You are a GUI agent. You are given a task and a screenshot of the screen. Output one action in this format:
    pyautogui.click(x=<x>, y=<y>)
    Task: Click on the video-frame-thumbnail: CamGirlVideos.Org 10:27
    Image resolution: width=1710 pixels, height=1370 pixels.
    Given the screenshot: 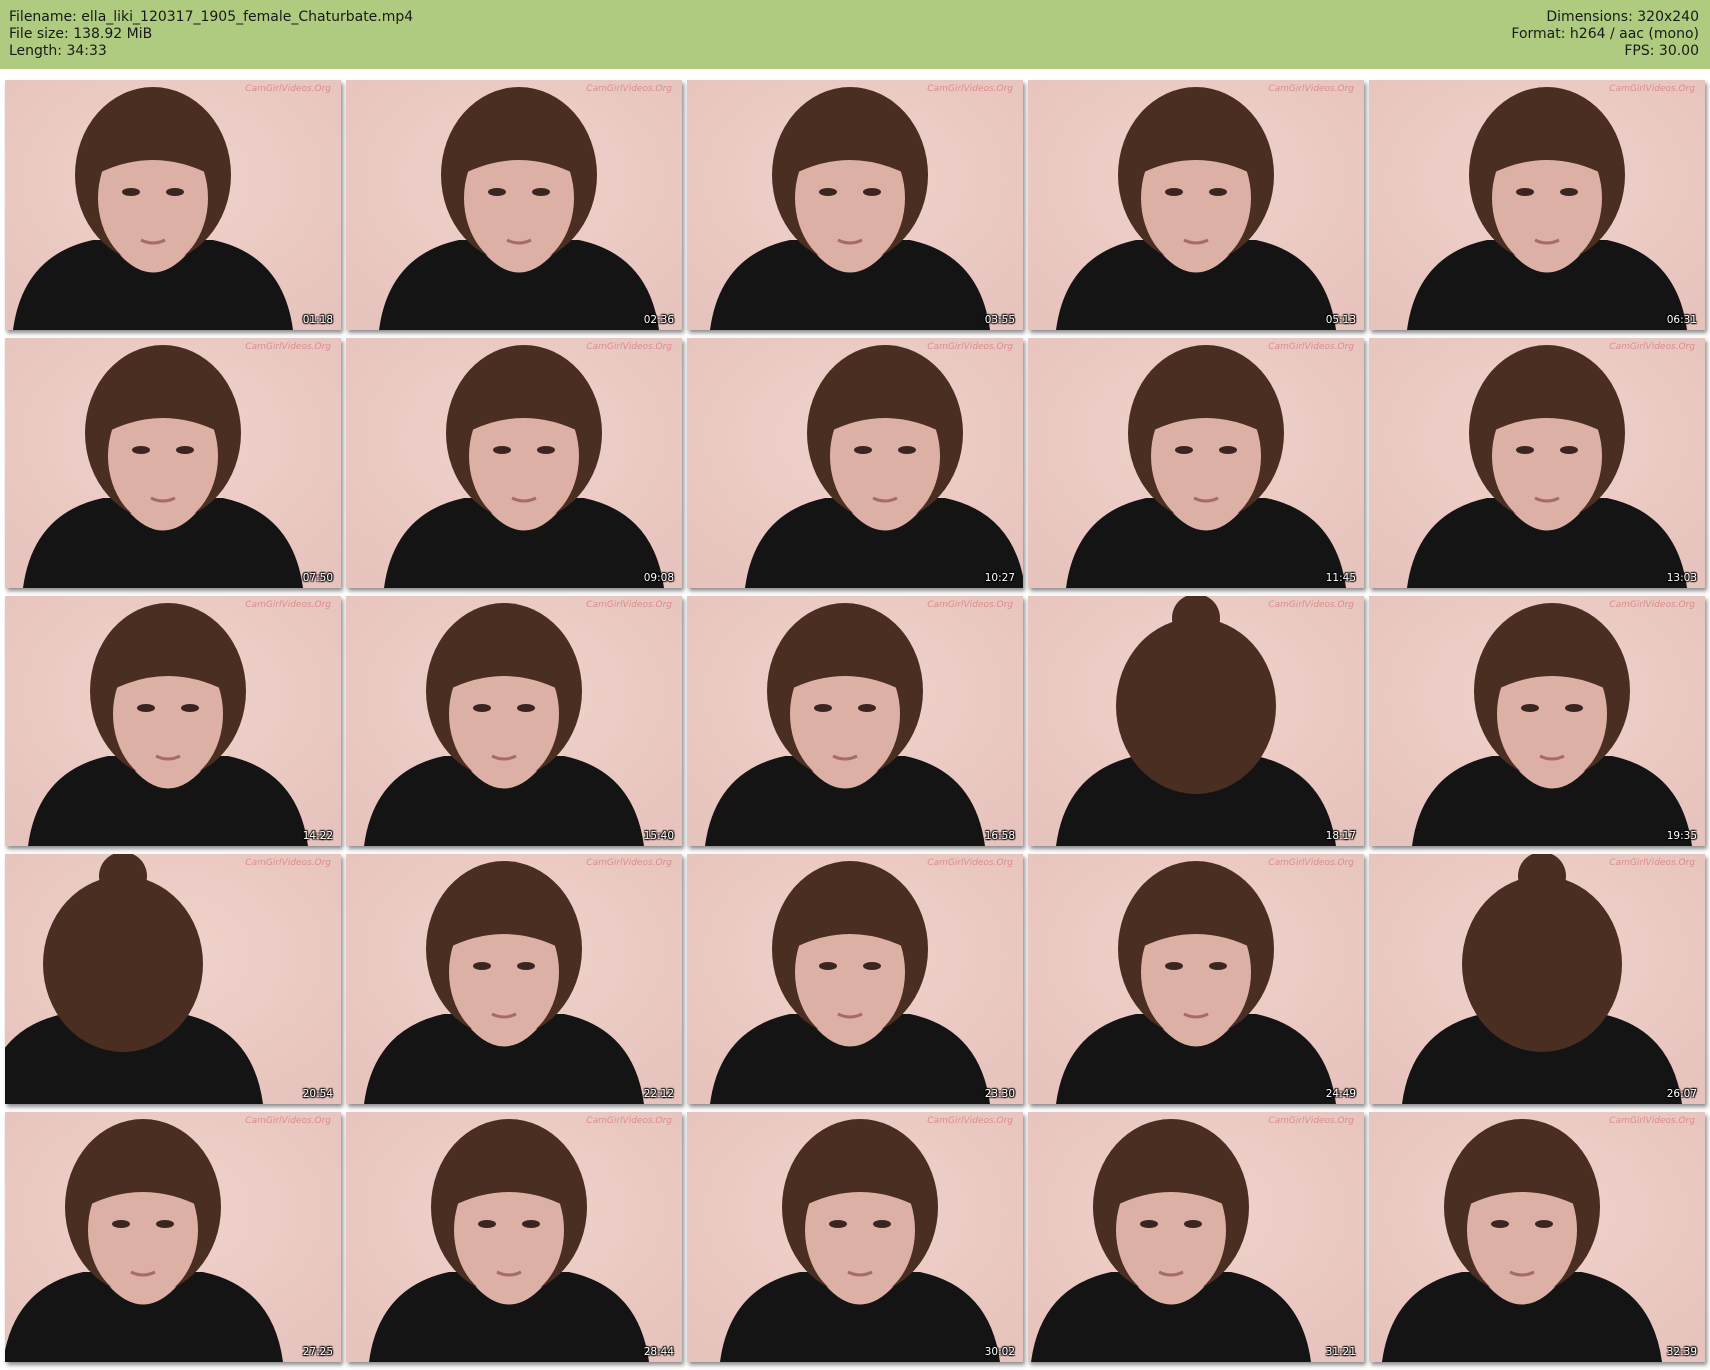 What is the action you would take?
    pyautogui.click(x=855, y=463)
    